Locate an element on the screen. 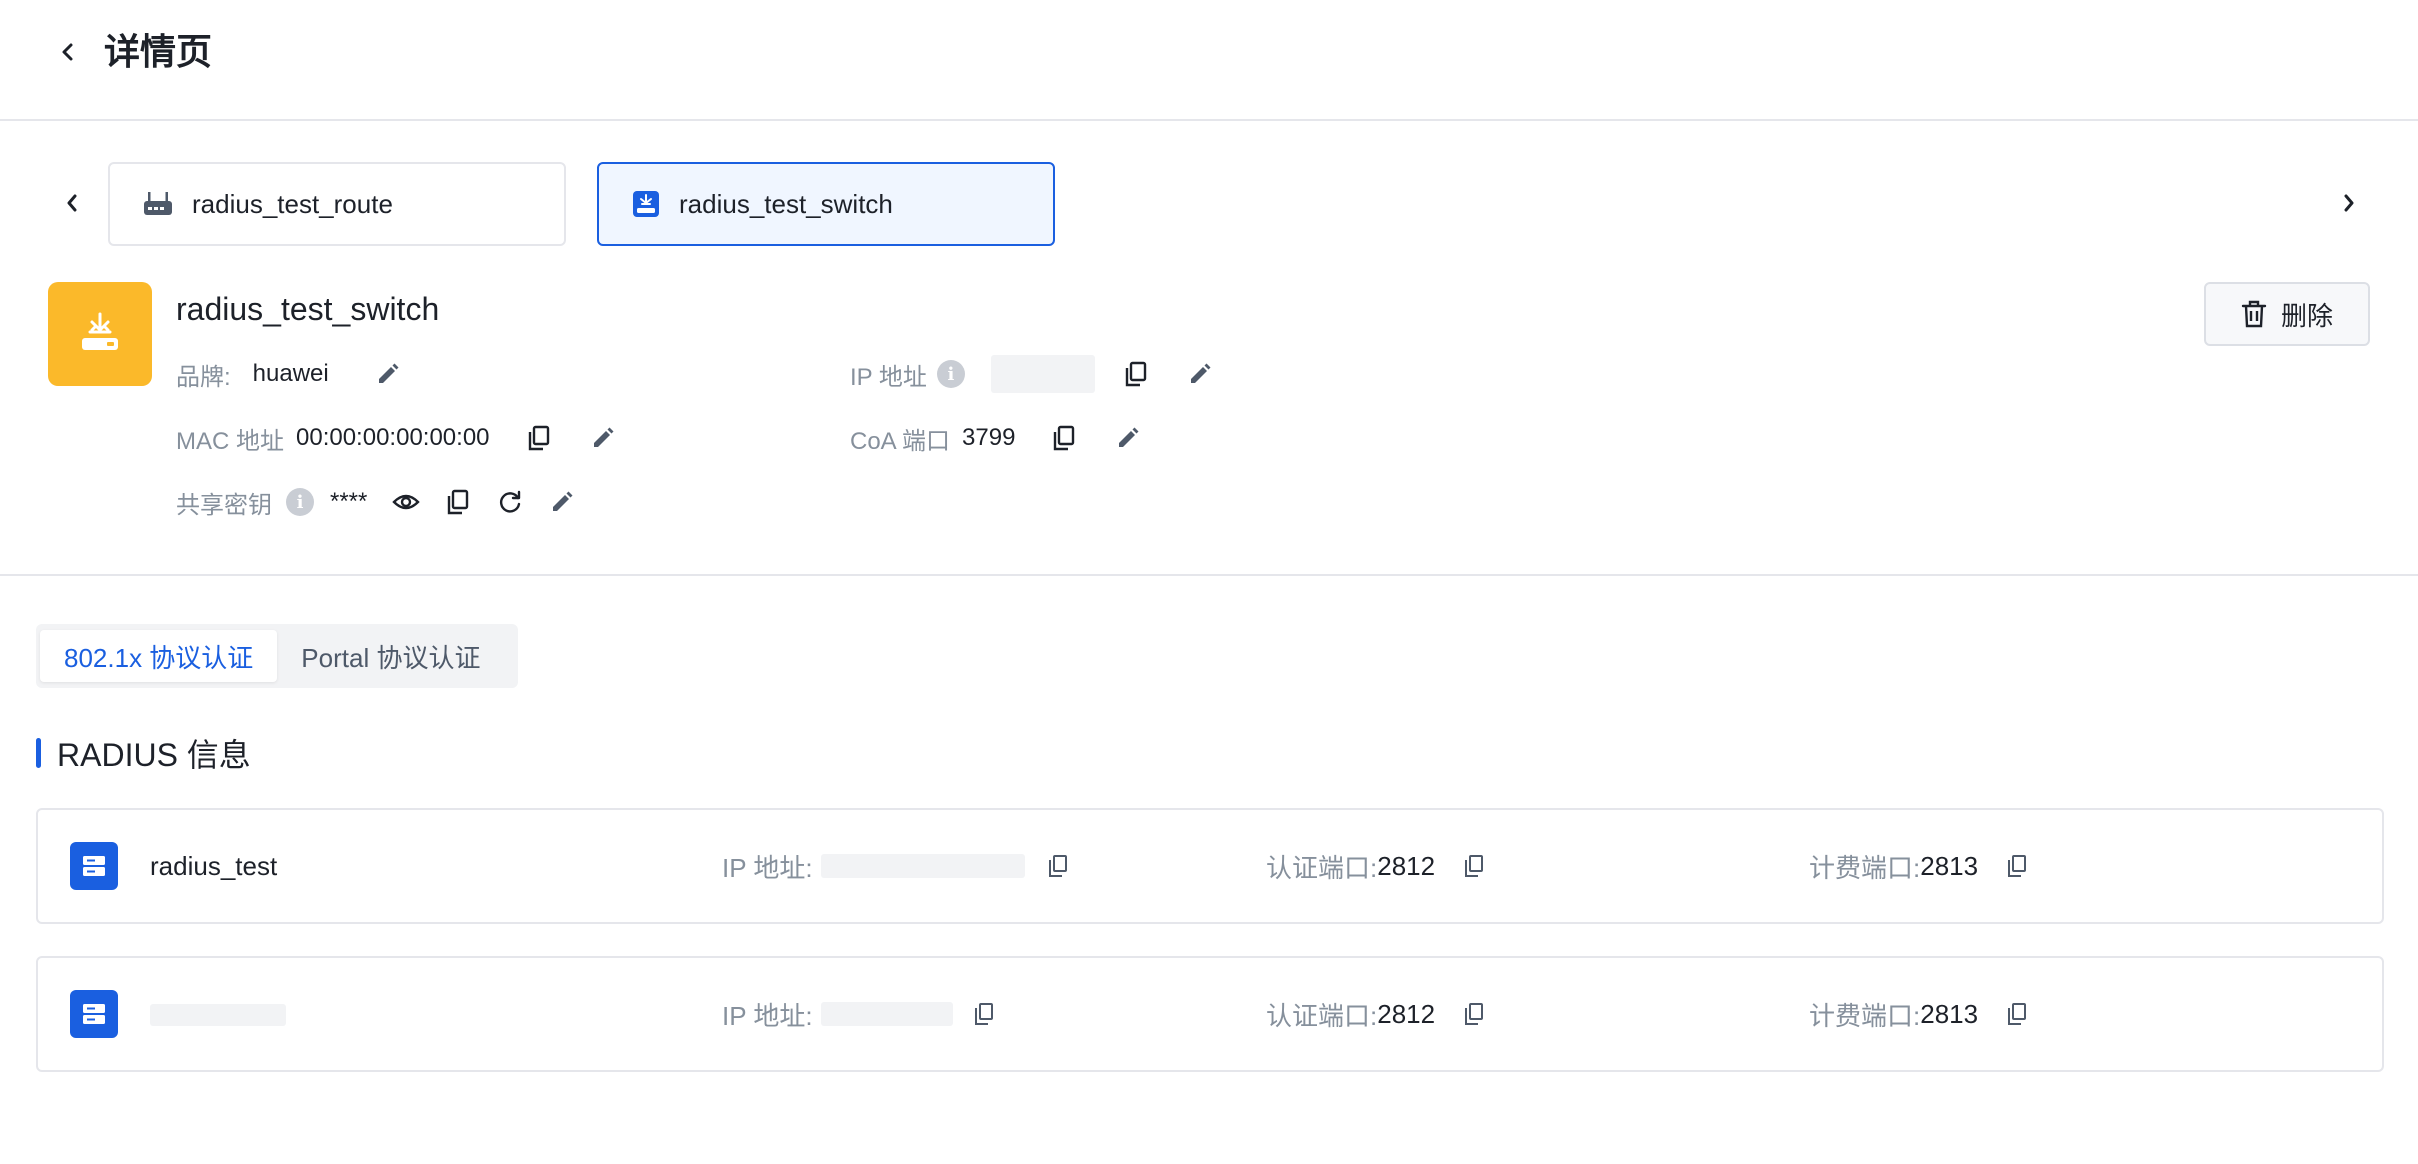 The image size is (2418, 1164). carousel-prev-button is located at coordinates (72, 203).